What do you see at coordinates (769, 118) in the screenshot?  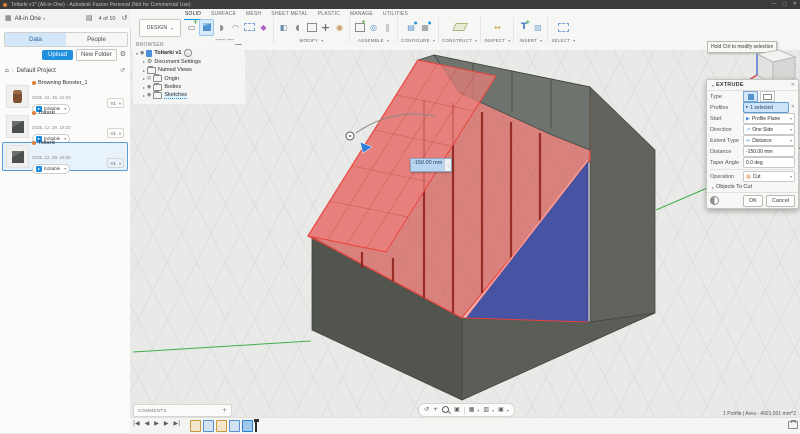 I see `start-dropdown: Profile Plane` at bounding box center [769, 118].